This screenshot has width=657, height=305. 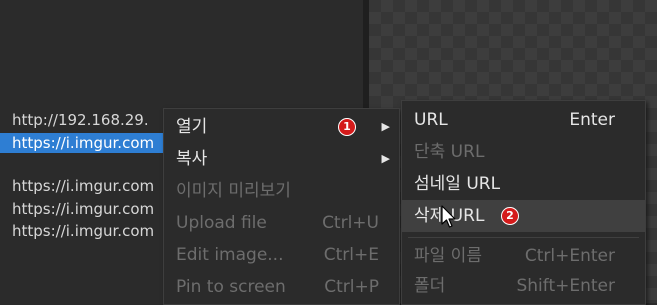 I want to click on url-list-item-selected: https://i.imgur.com, so click(x=81, y=143).